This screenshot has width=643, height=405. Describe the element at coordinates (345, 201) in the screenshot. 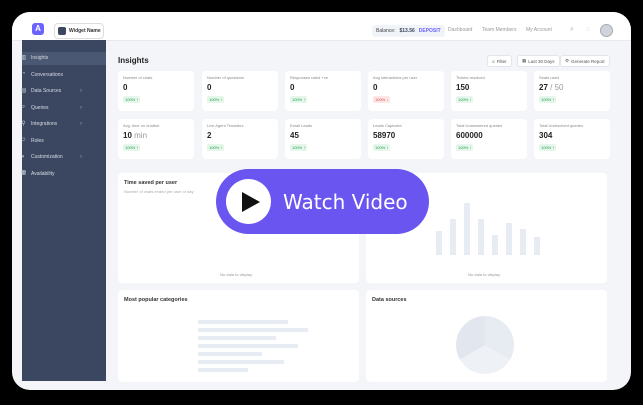

I see `watch-video-label: Watch Video` at that location.